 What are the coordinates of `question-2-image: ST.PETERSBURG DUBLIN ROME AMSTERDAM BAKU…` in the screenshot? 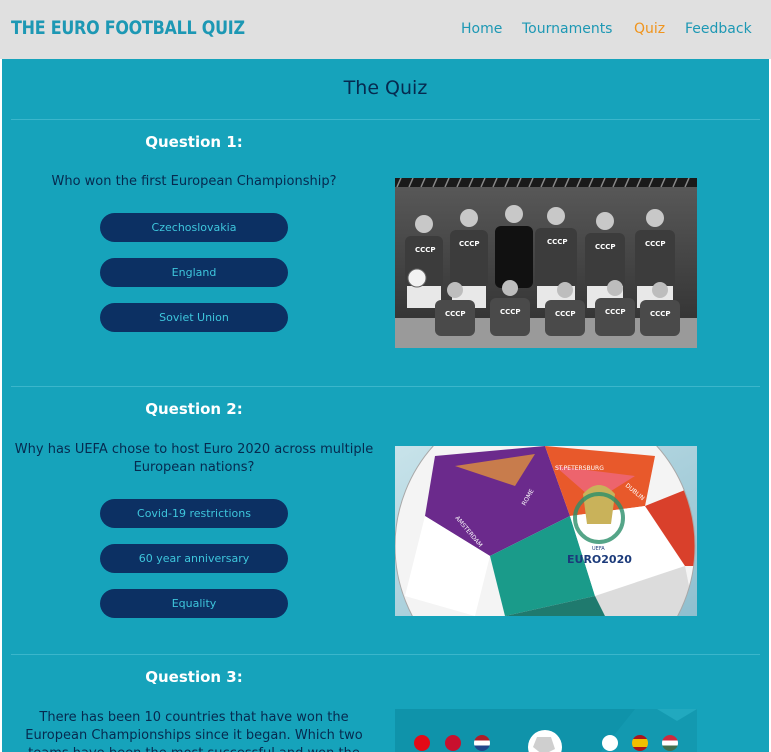 It's located at (546, 531).